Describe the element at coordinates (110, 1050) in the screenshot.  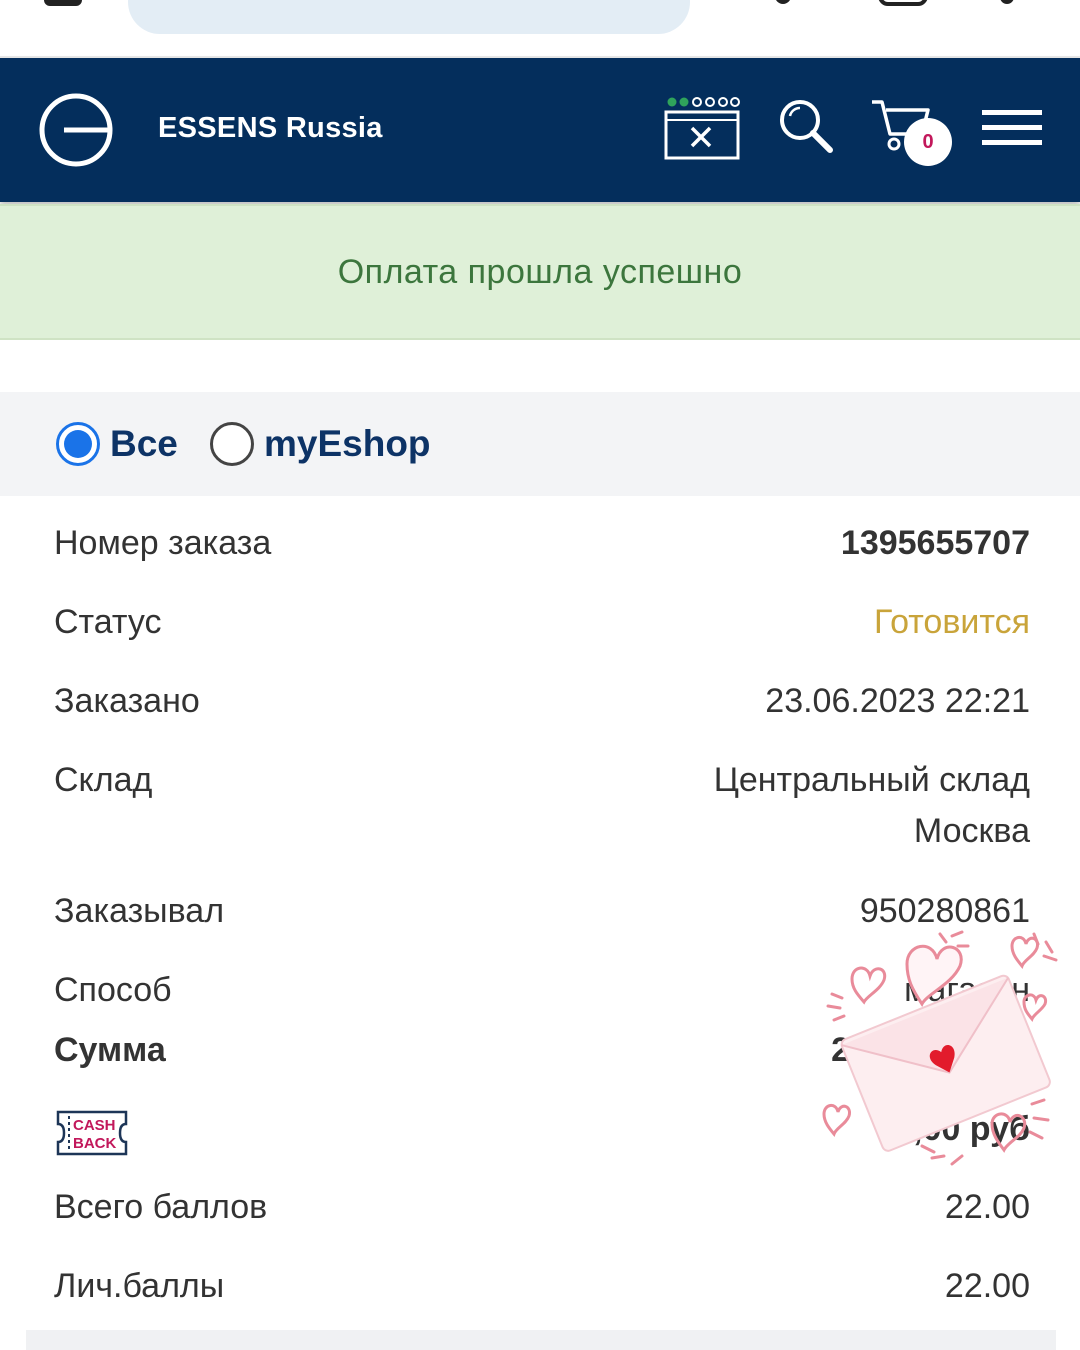
I see `sum-label: Сумма` at that location.